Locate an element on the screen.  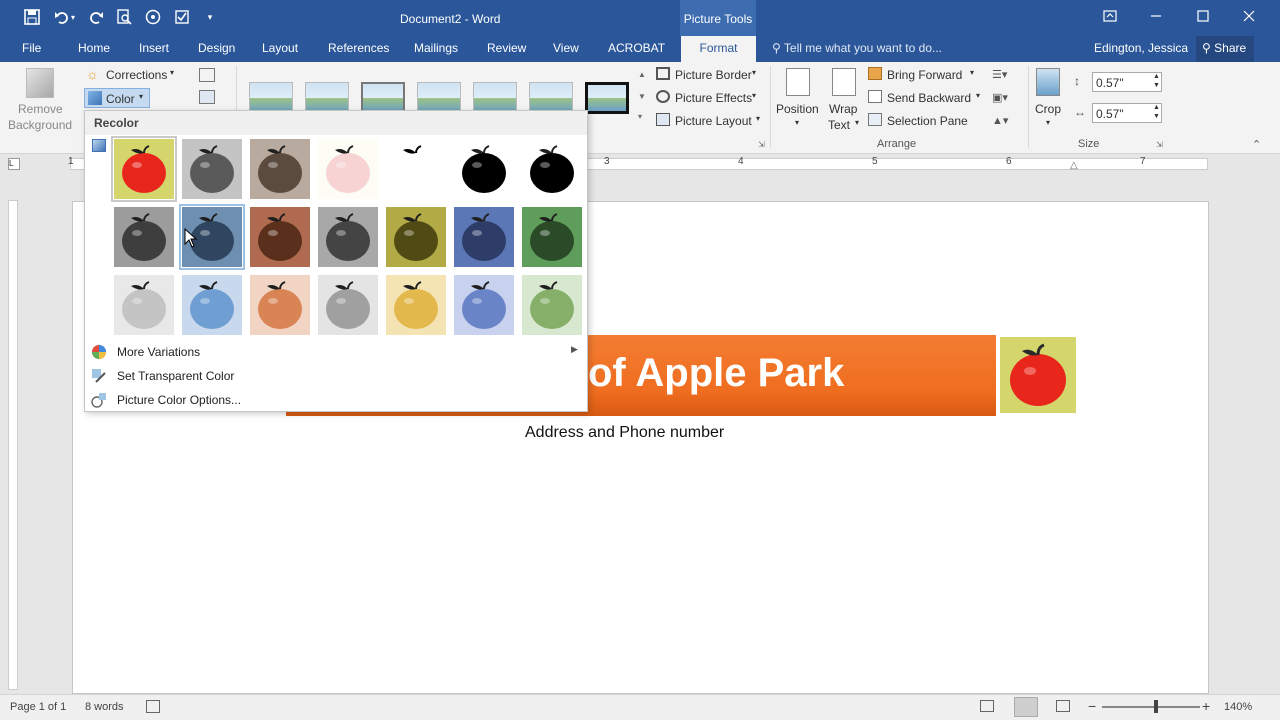
checkbox-icon is located at coordinates (182, 17).